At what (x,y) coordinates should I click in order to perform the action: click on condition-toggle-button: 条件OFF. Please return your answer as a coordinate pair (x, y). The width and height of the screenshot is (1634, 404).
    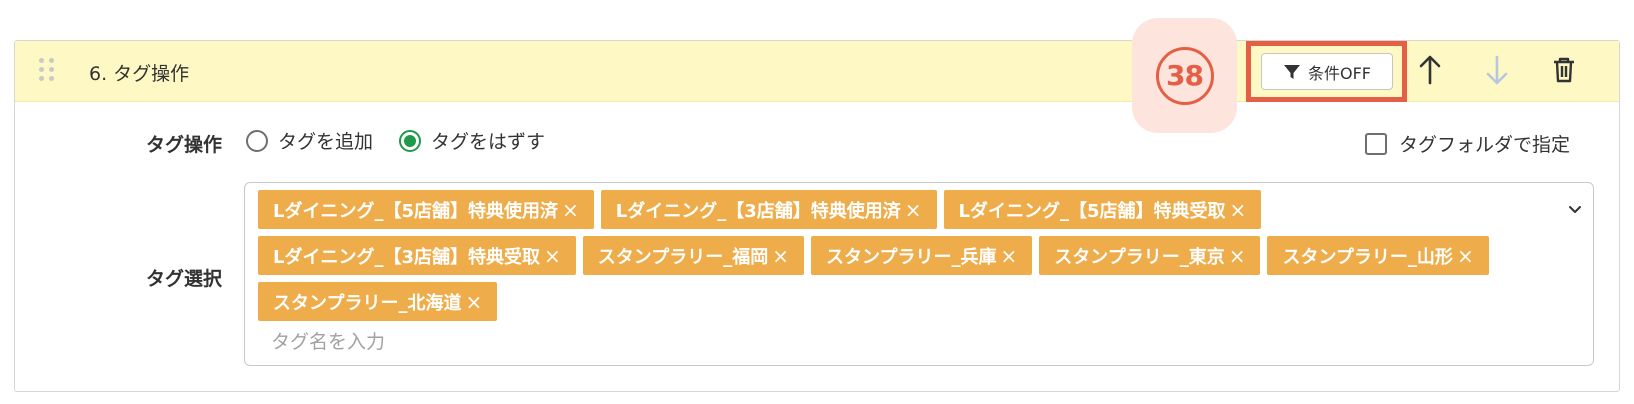
    Looking at the image, I should click on (1327, 71).